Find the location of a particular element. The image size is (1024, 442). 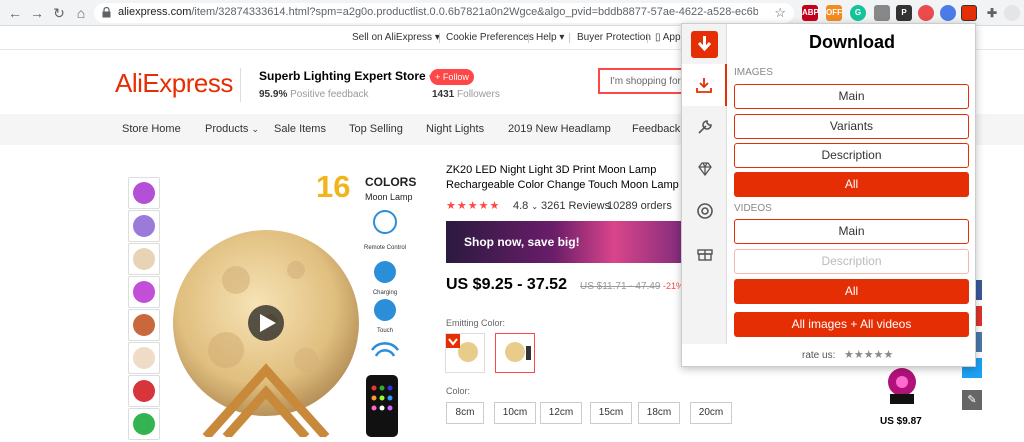

nav-products: Products ⌄ is located at coordinates (232, 129).